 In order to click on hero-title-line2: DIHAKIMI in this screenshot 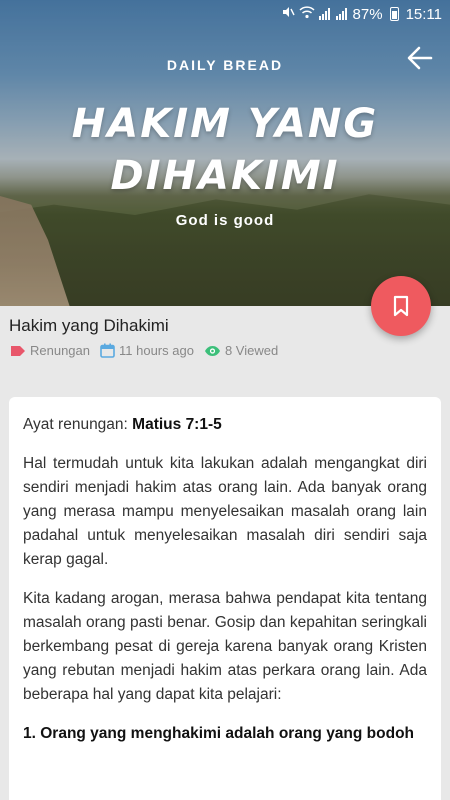, I will do `click(225, 176)`.